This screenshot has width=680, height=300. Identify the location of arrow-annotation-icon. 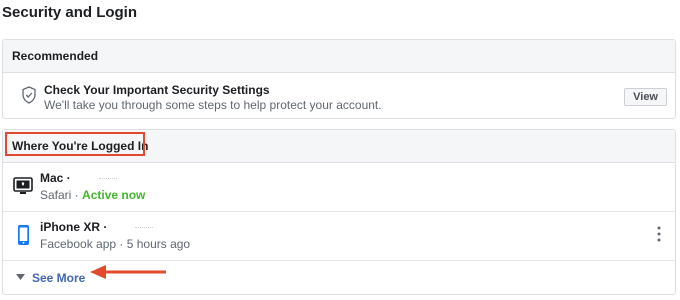
(128, 272).